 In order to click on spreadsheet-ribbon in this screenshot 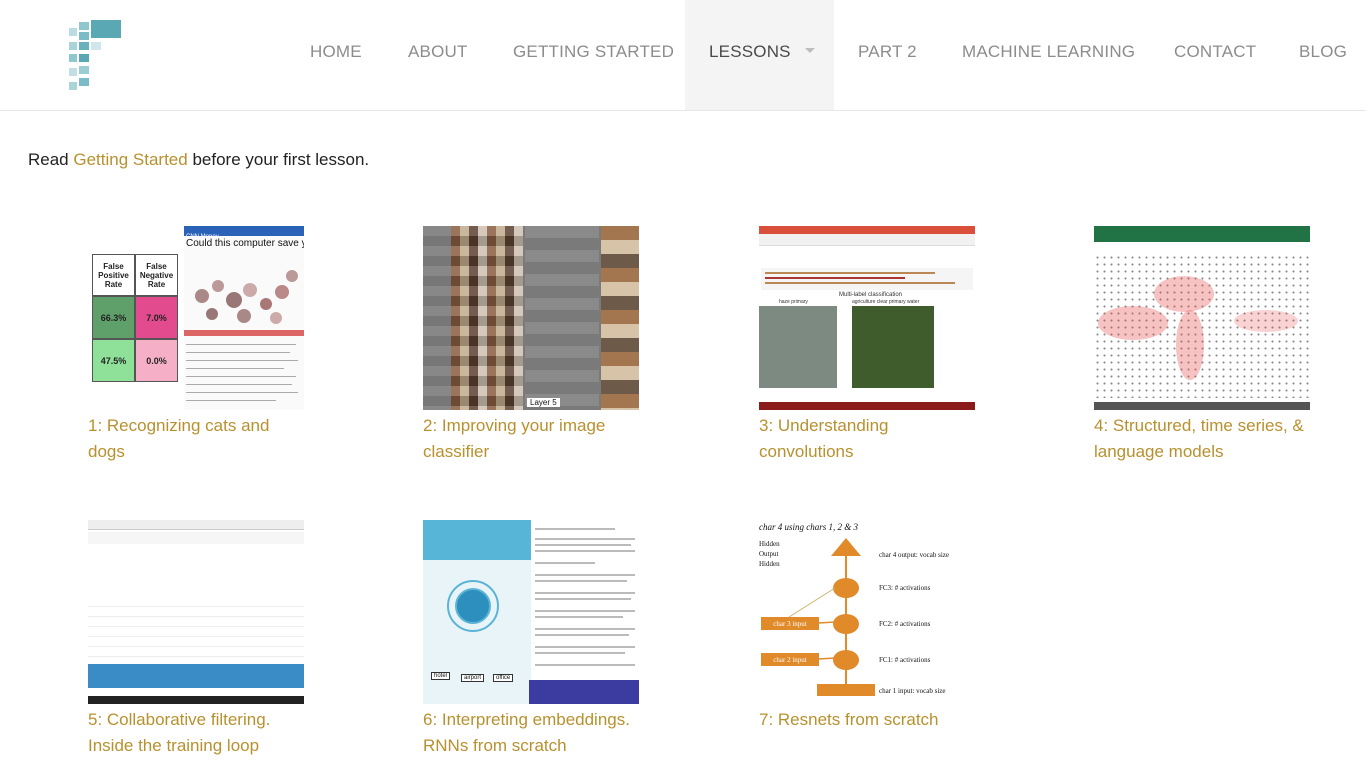, I will do `click(1202, 234)`.